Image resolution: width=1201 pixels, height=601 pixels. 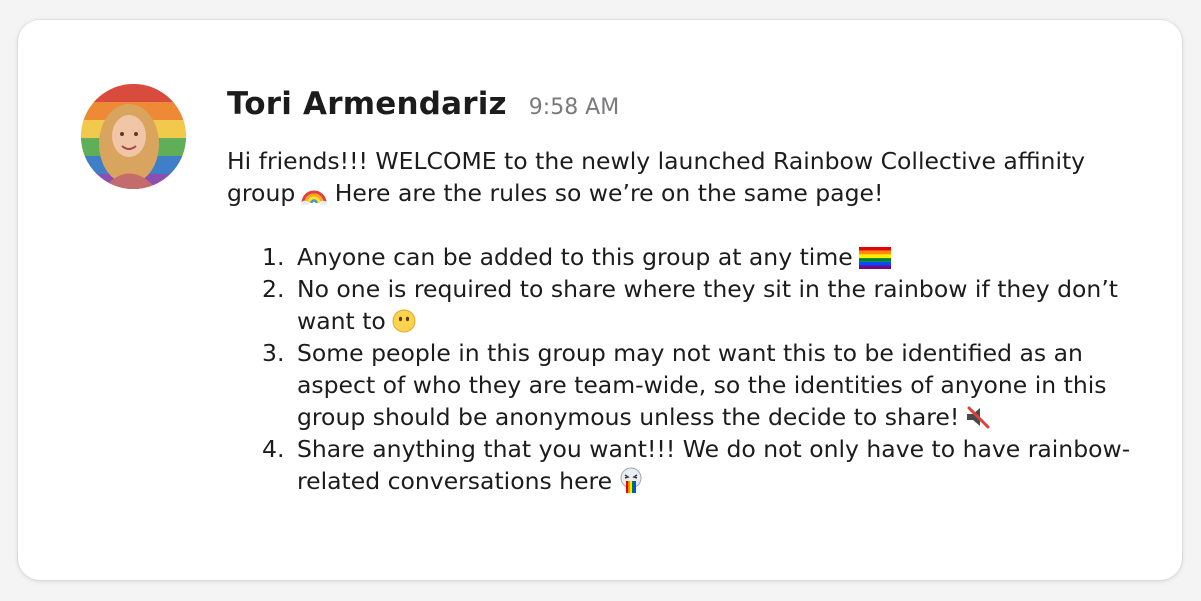 What do you see at coordinates (273, 257) in the screenshot?
I see `rule-number: 1.` at bounding box center [273, 257].